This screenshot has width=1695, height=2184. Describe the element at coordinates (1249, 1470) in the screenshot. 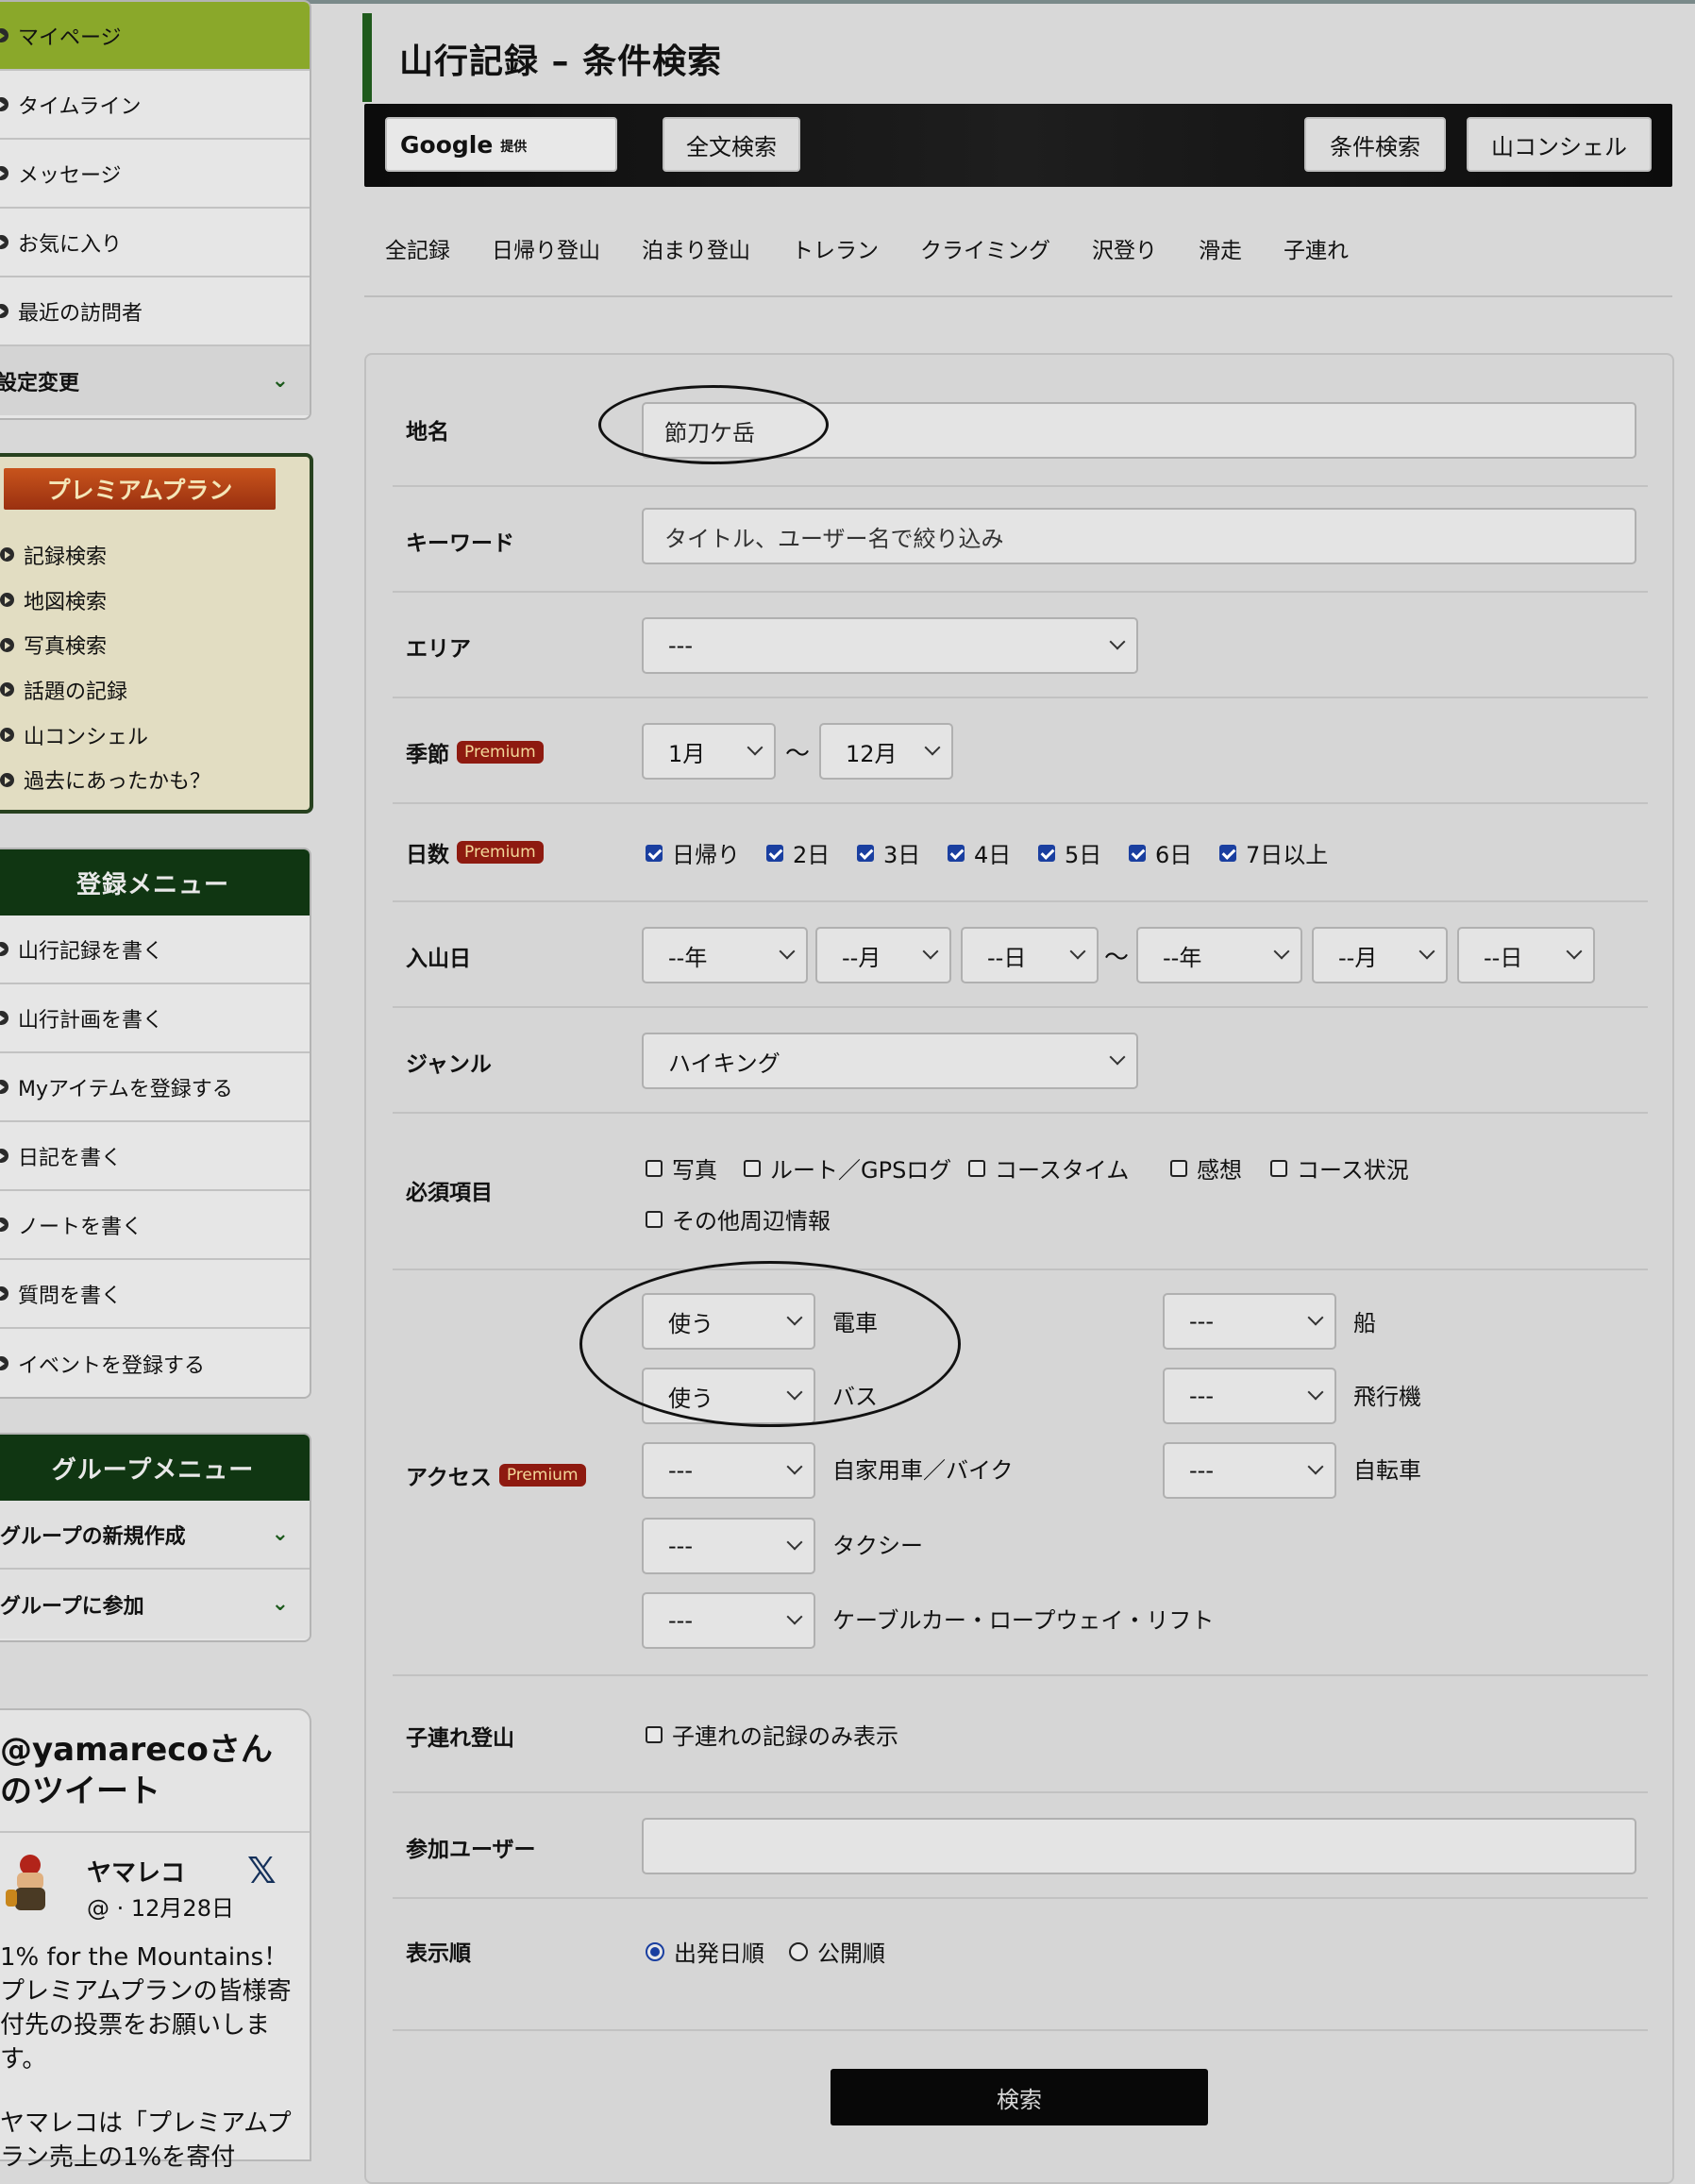

I see `access-bicycle-select: ---` at that location.